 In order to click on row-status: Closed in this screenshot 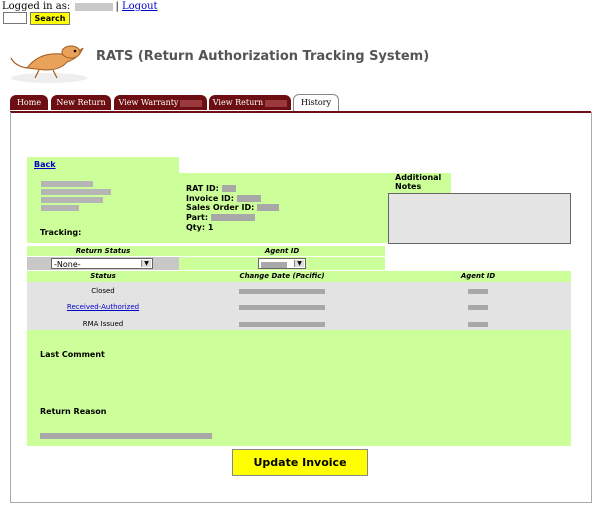, I will do `click(103, 291)`.